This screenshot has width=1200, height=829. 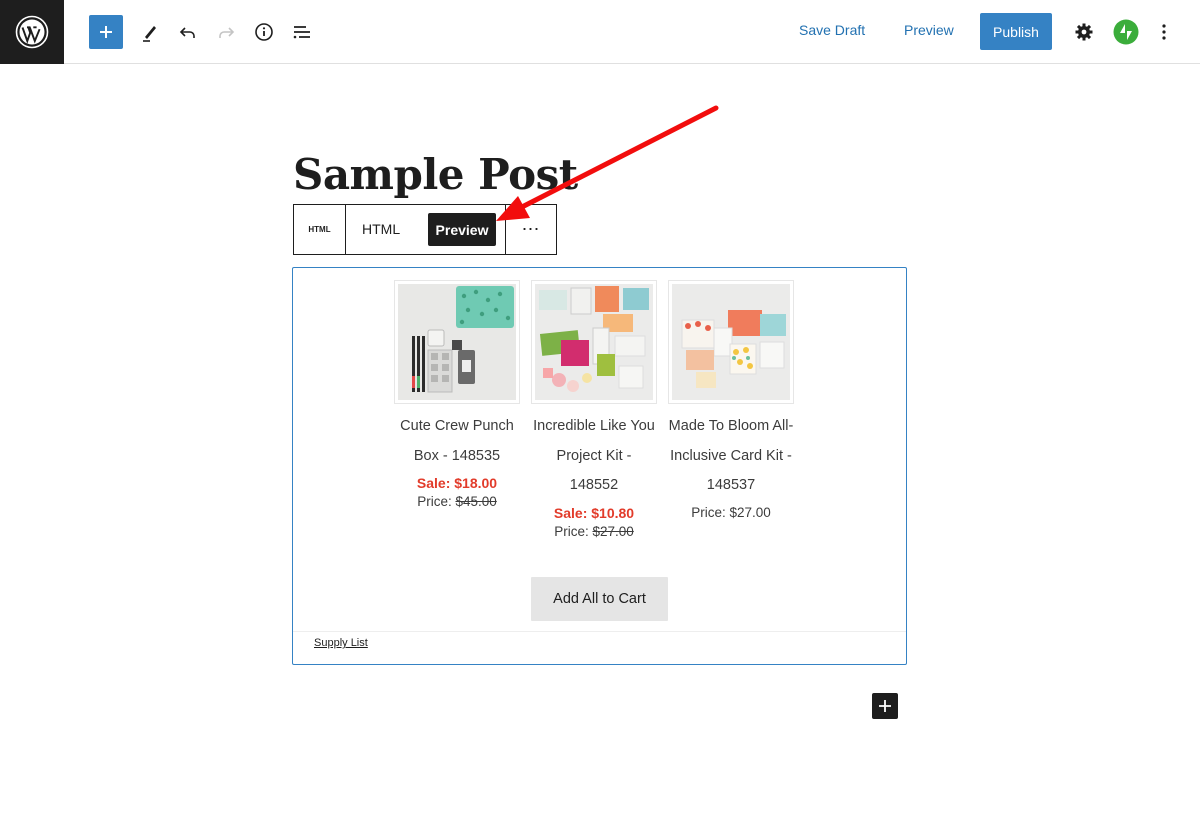 I want to click on sale-price: Sale: $18.00, so click(x=457, y=483).